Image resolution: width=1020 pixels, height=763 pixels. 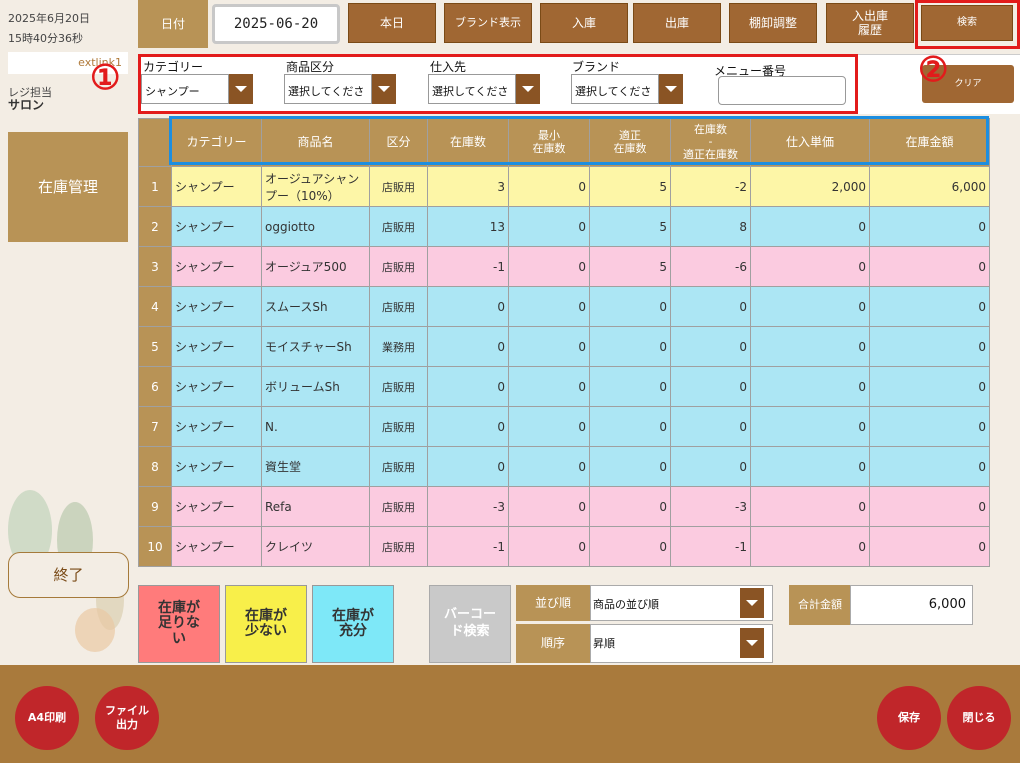 I want to click on search-button: 検索, so click(x=967, y=23).